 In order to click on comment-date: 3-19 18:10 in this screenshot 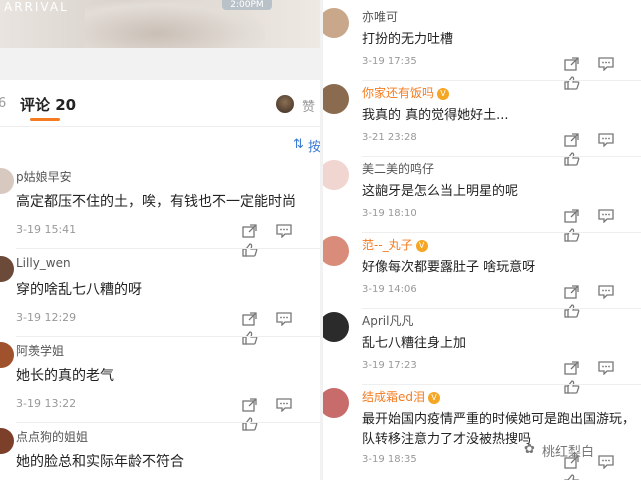, I will do `click(389, 213)`.